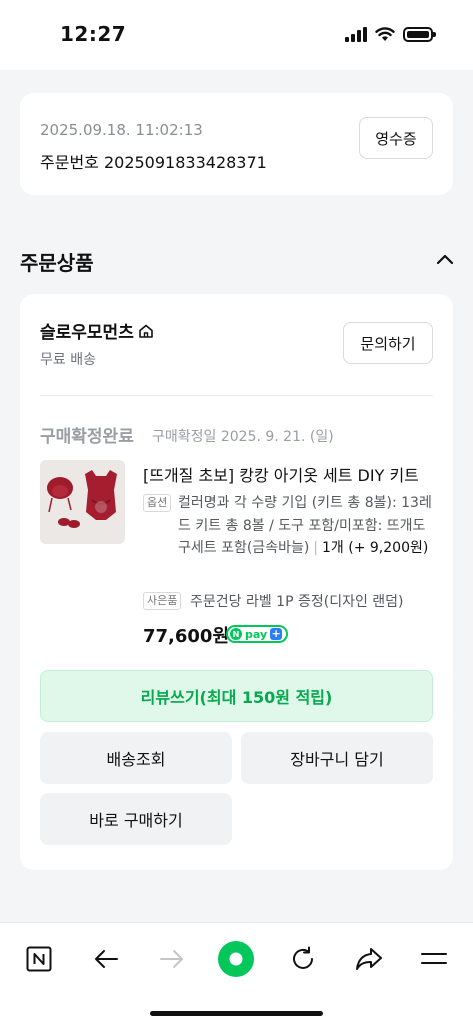 This screenshot has height=1024, width=473. Describe the element at coordinates (186, 636) in the screenshot. I see `product-price: 77,600원` at that location.